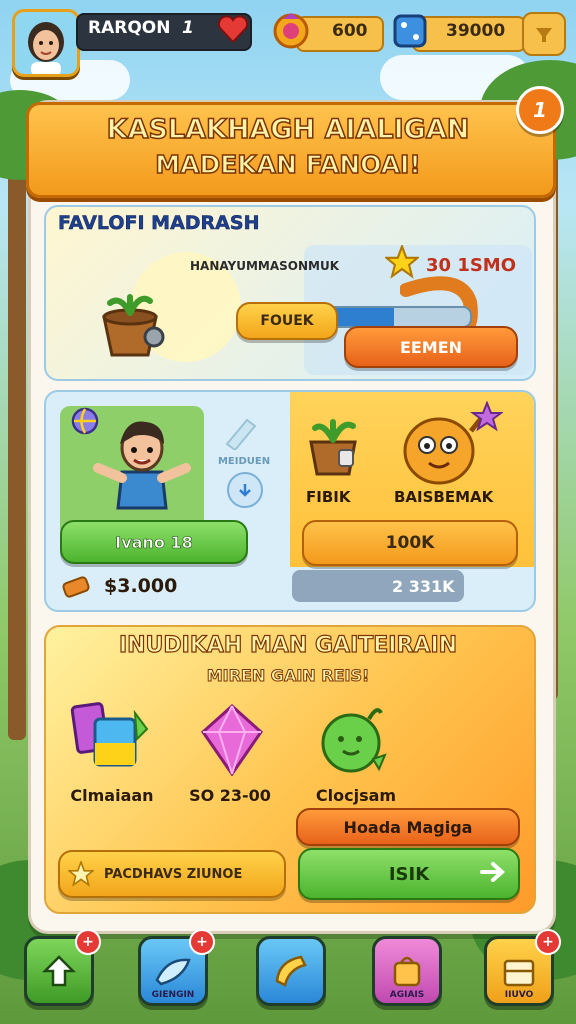 The image size is (576, 1024). I want to click on heart-icon, so click(233, 29).